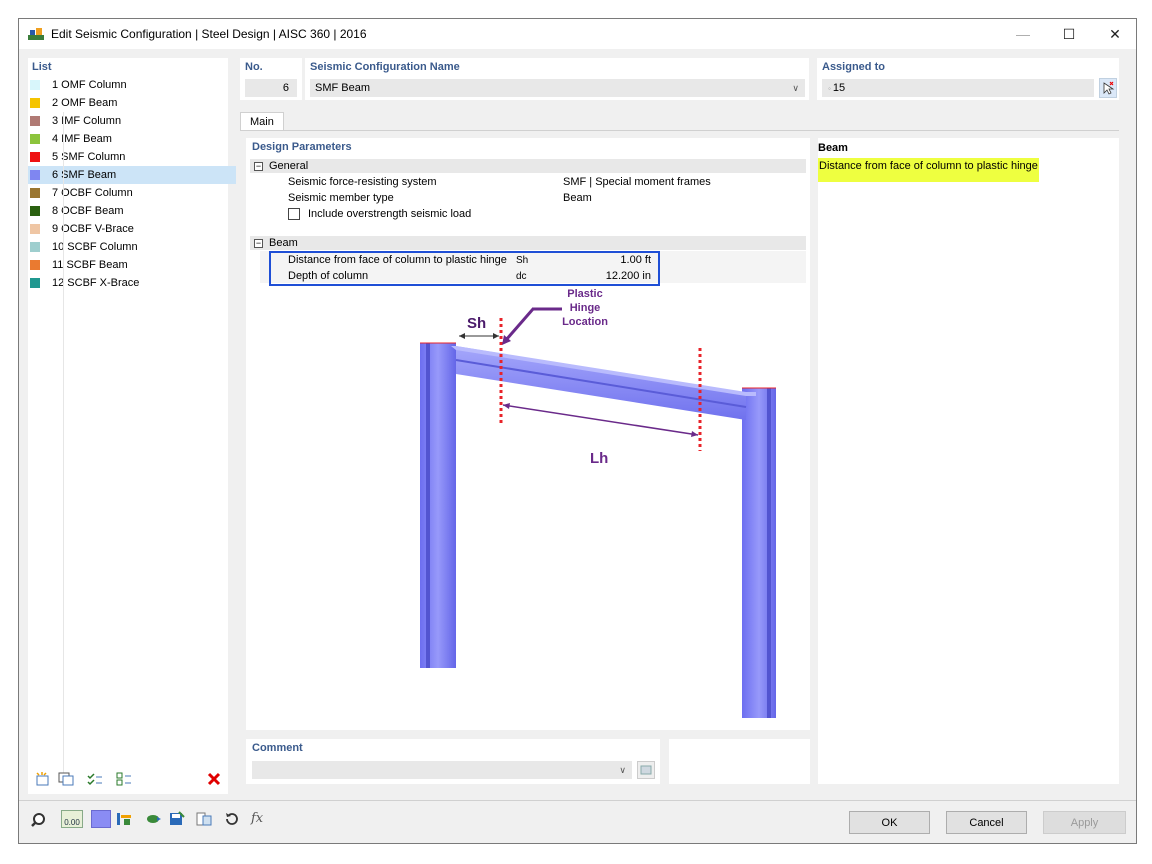 Image resolution: width=1152 pixels, height=864 pixels. Describe the element at coordinates (528, 166) in the screenshot. I see `group-general: − General` at that location.